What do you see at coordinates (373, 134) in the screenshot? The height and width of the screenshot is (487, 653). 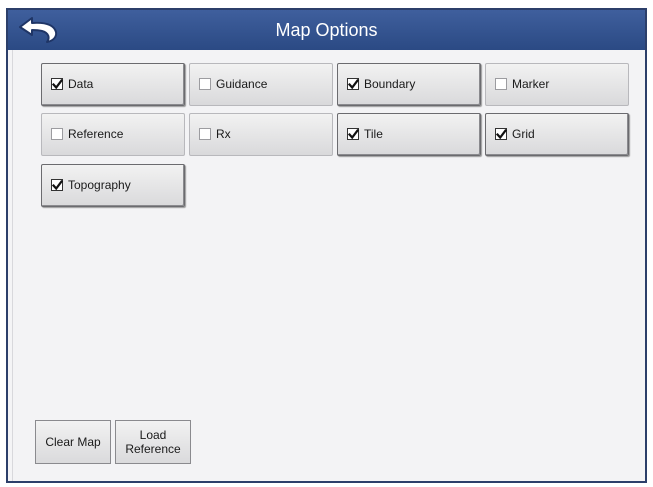 I see `option-label: Tile` at bounding box center [373, 134].